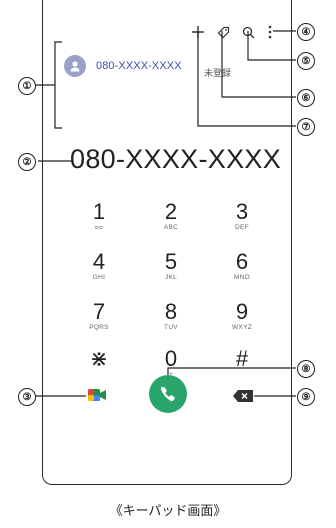 The image size is (336, 528). I want to click on figure-caption: 《キーパッド画面》, so click(168, 511).